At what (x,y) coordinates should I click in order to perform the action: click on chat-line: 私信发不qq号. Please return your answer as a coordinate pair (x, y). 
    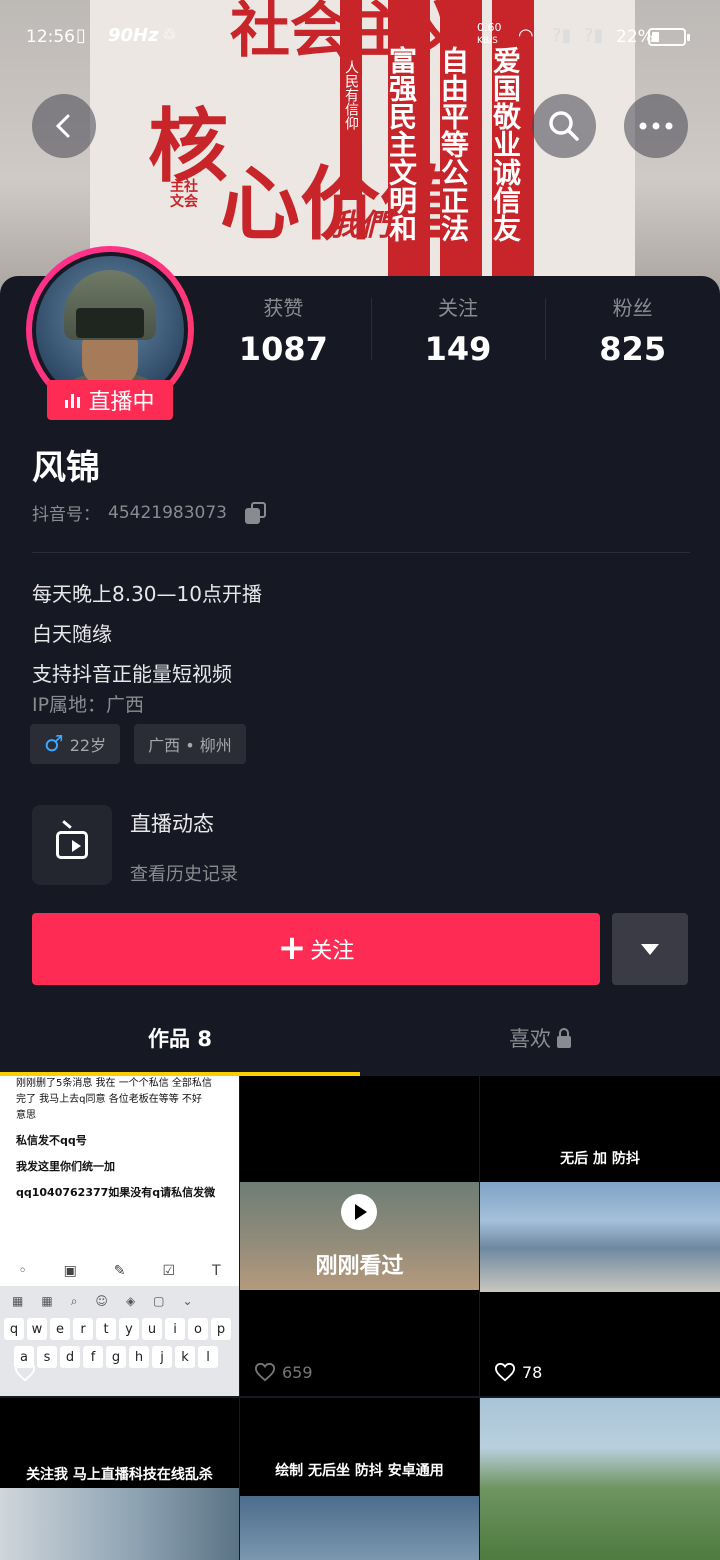
    Looking at the image, I should click on (51, 1140).